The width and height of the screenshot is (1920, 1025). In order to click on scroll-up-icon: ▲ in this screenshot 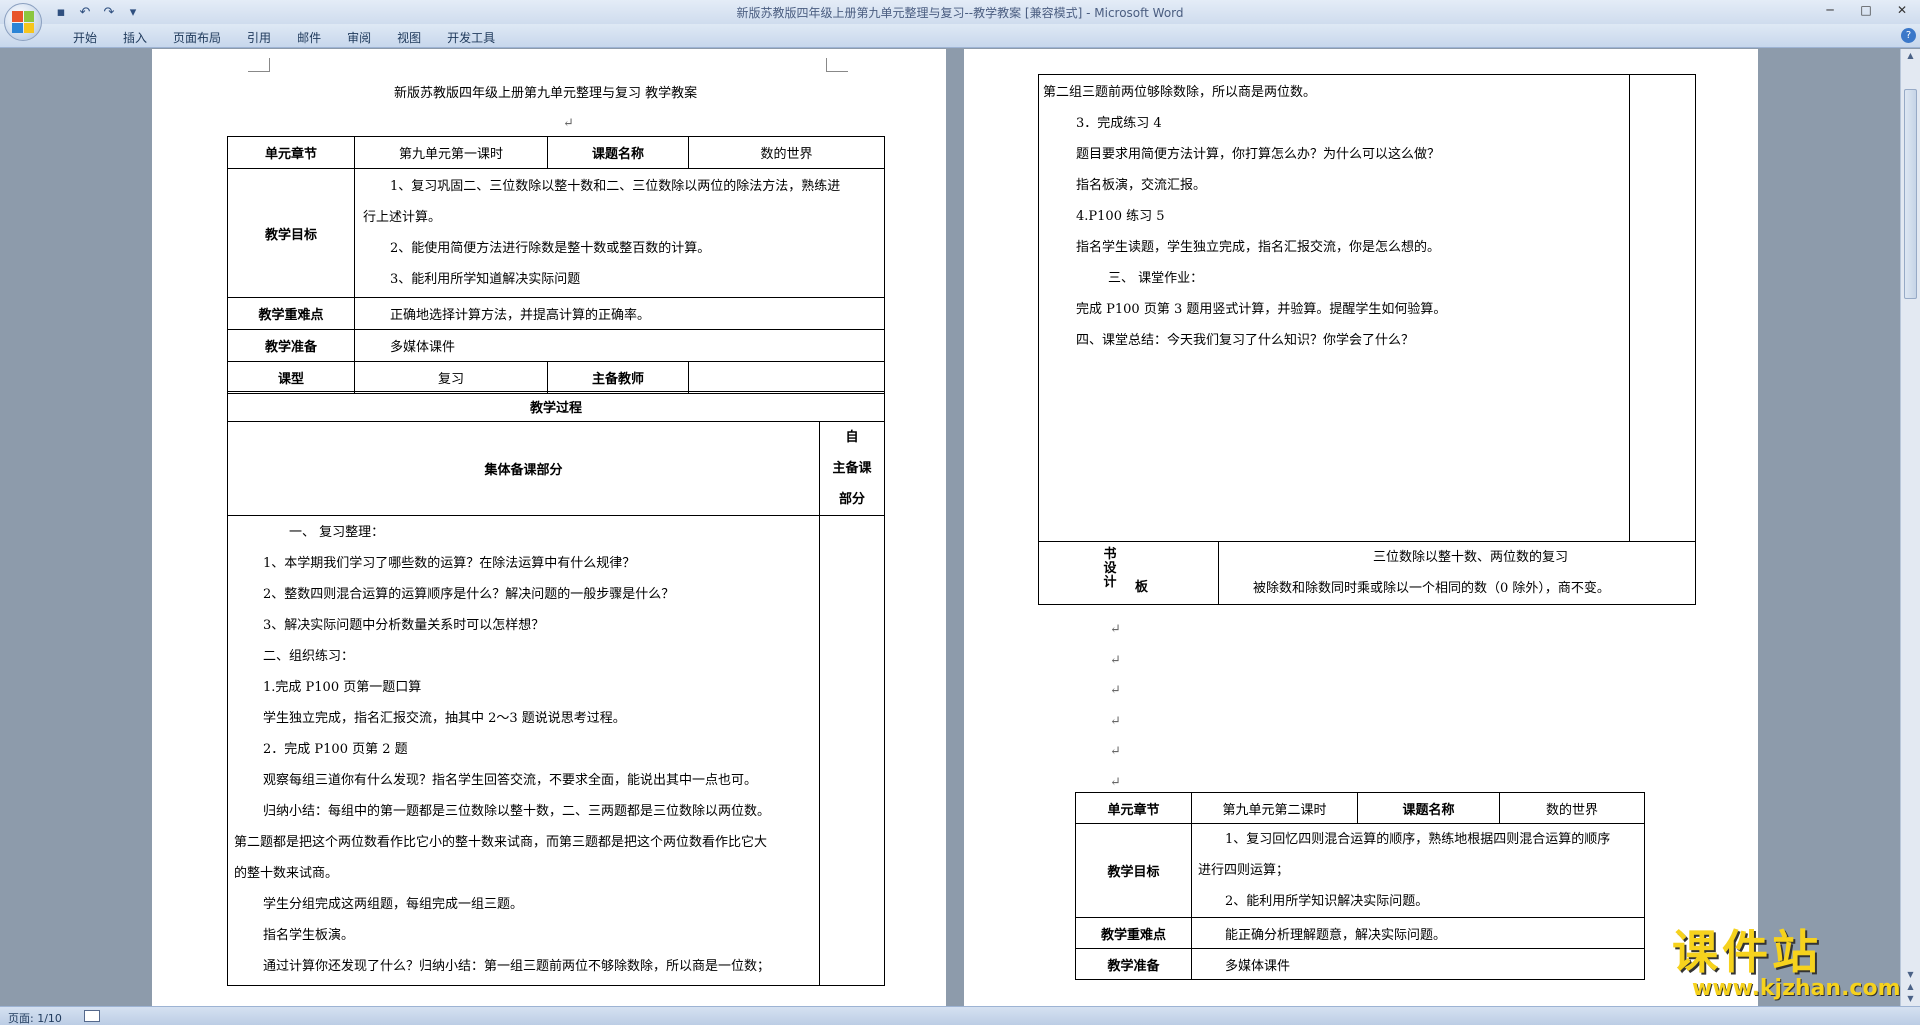, I will do `click(1910, 57)`.